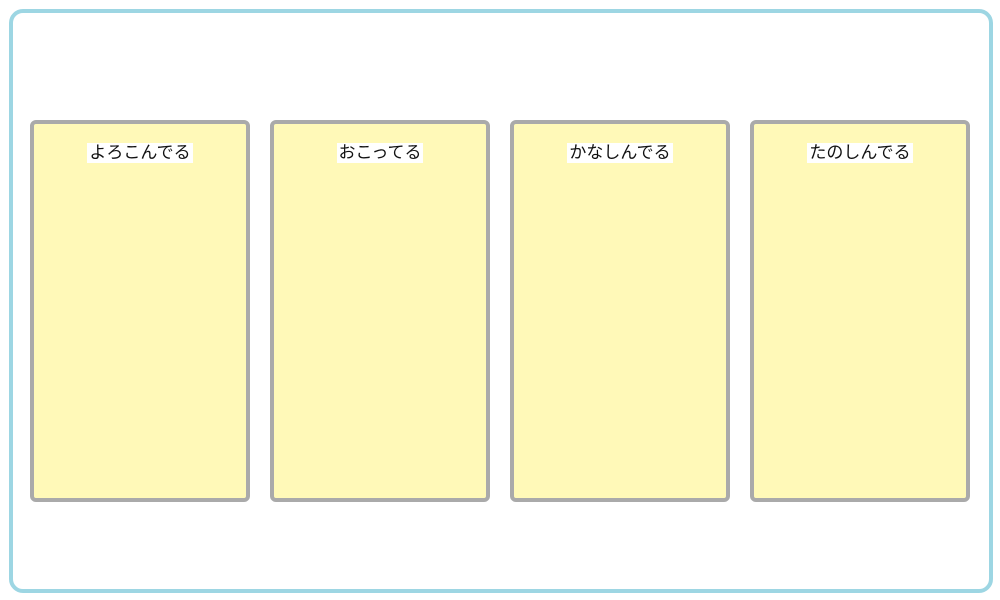 Image resolution: width=1000 pixels, height=600 pixels. I want to click on card-fun-label: たのしんでる, so click(860, 153).